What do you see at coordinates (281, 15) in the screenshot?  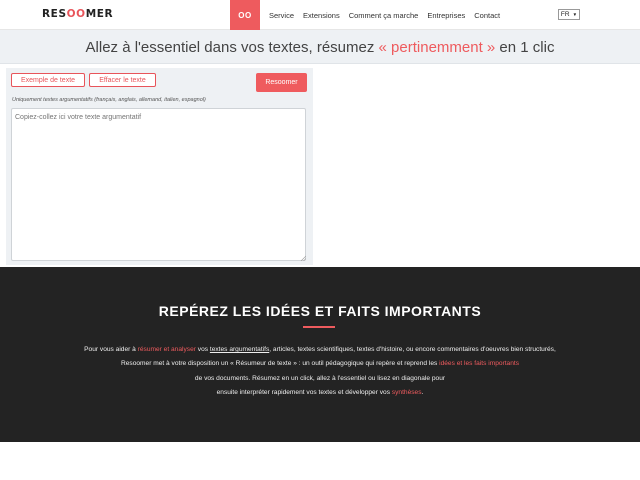 I see `nav-item-service: Service` at bounding box center [281, 15].